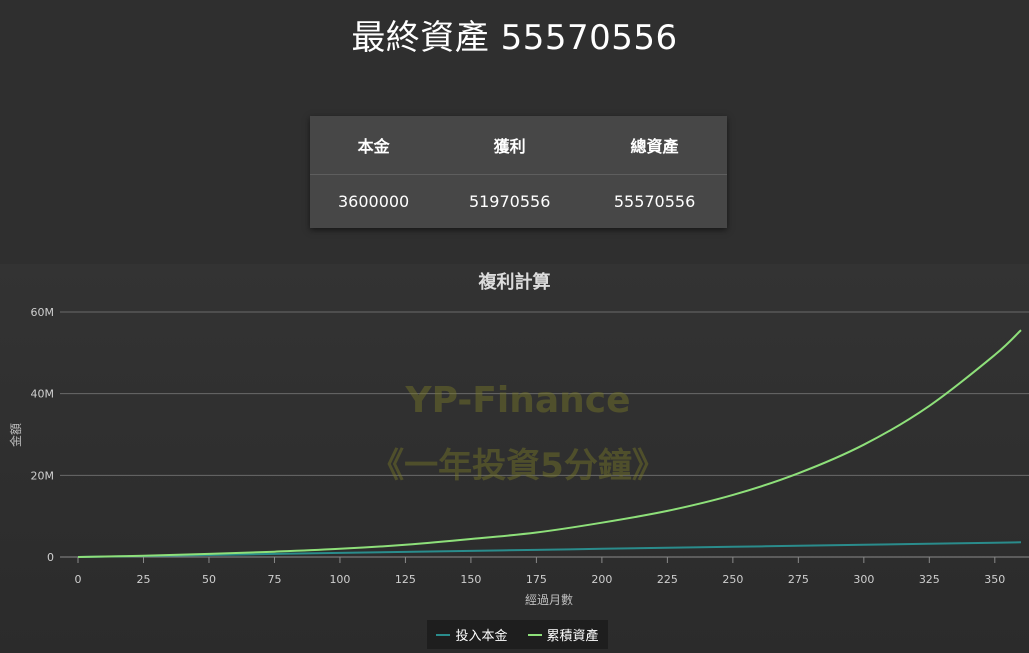 Image resolution: width=1029 pixels, height=653 pixels. What do you see at coordinates (667, 579) in the screenshot?
I see `x-tick-label: 225` at bounding box center [667, 579].